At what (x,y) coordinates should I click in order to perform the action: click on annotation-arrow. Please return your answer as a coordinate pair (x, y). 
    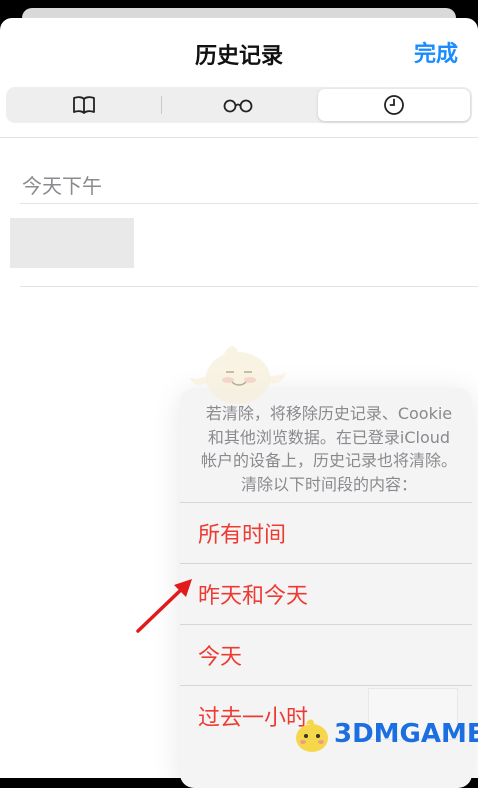
    Looking at the image, I should click on (164, 606).